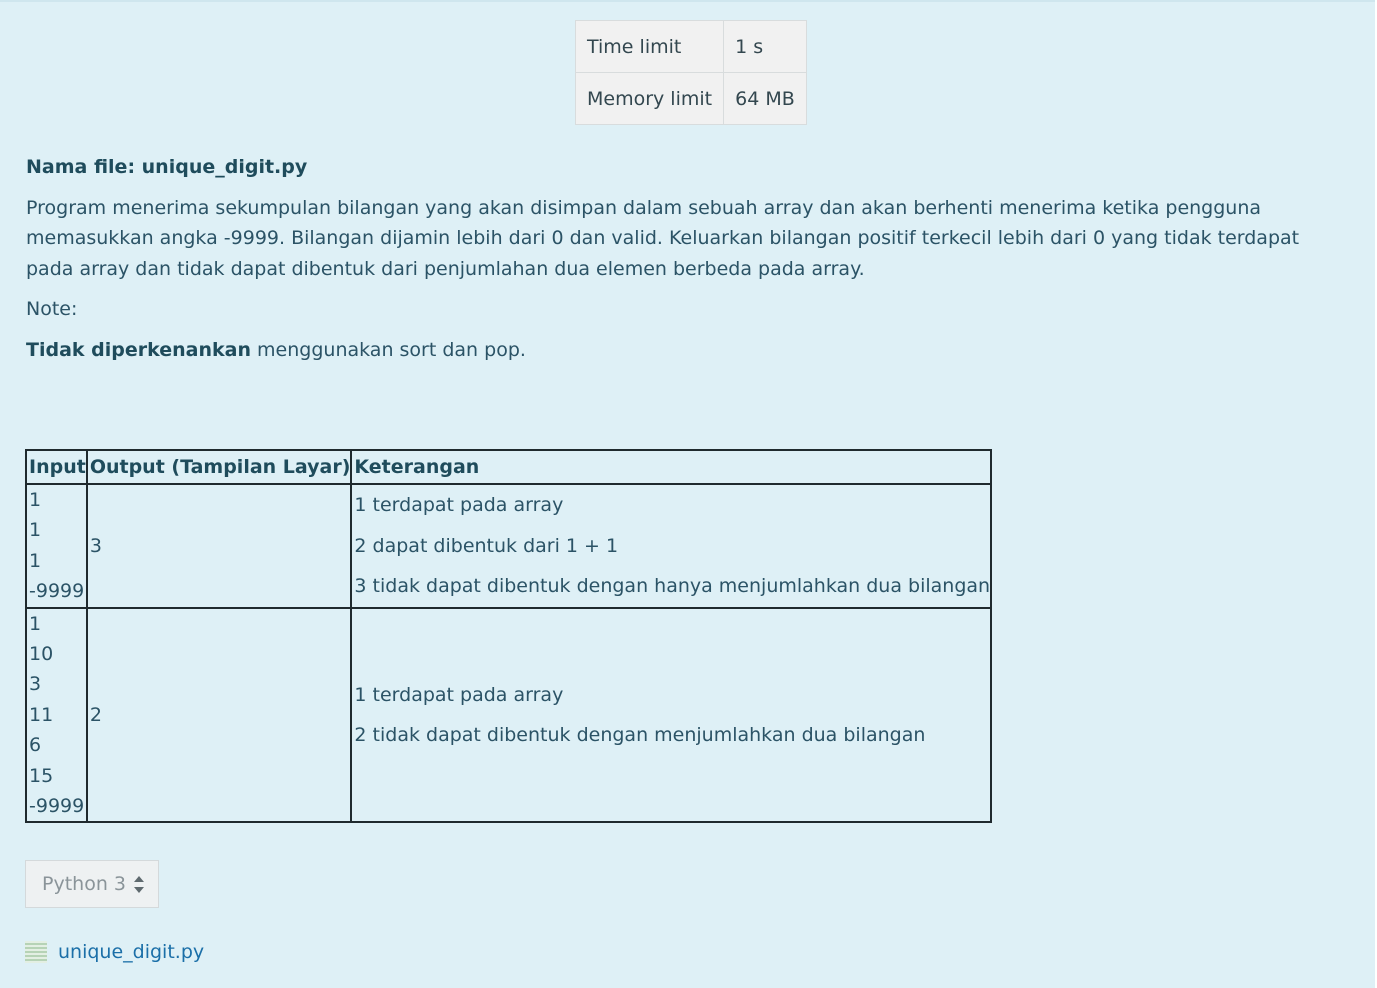 The width and height of the screenshot is (1377, 988). What do you see at coordinates (388, 349) in the screenshot?
I see `restriction-rest: menggunakan sort dan pop.` at bounding box center [388, 349].